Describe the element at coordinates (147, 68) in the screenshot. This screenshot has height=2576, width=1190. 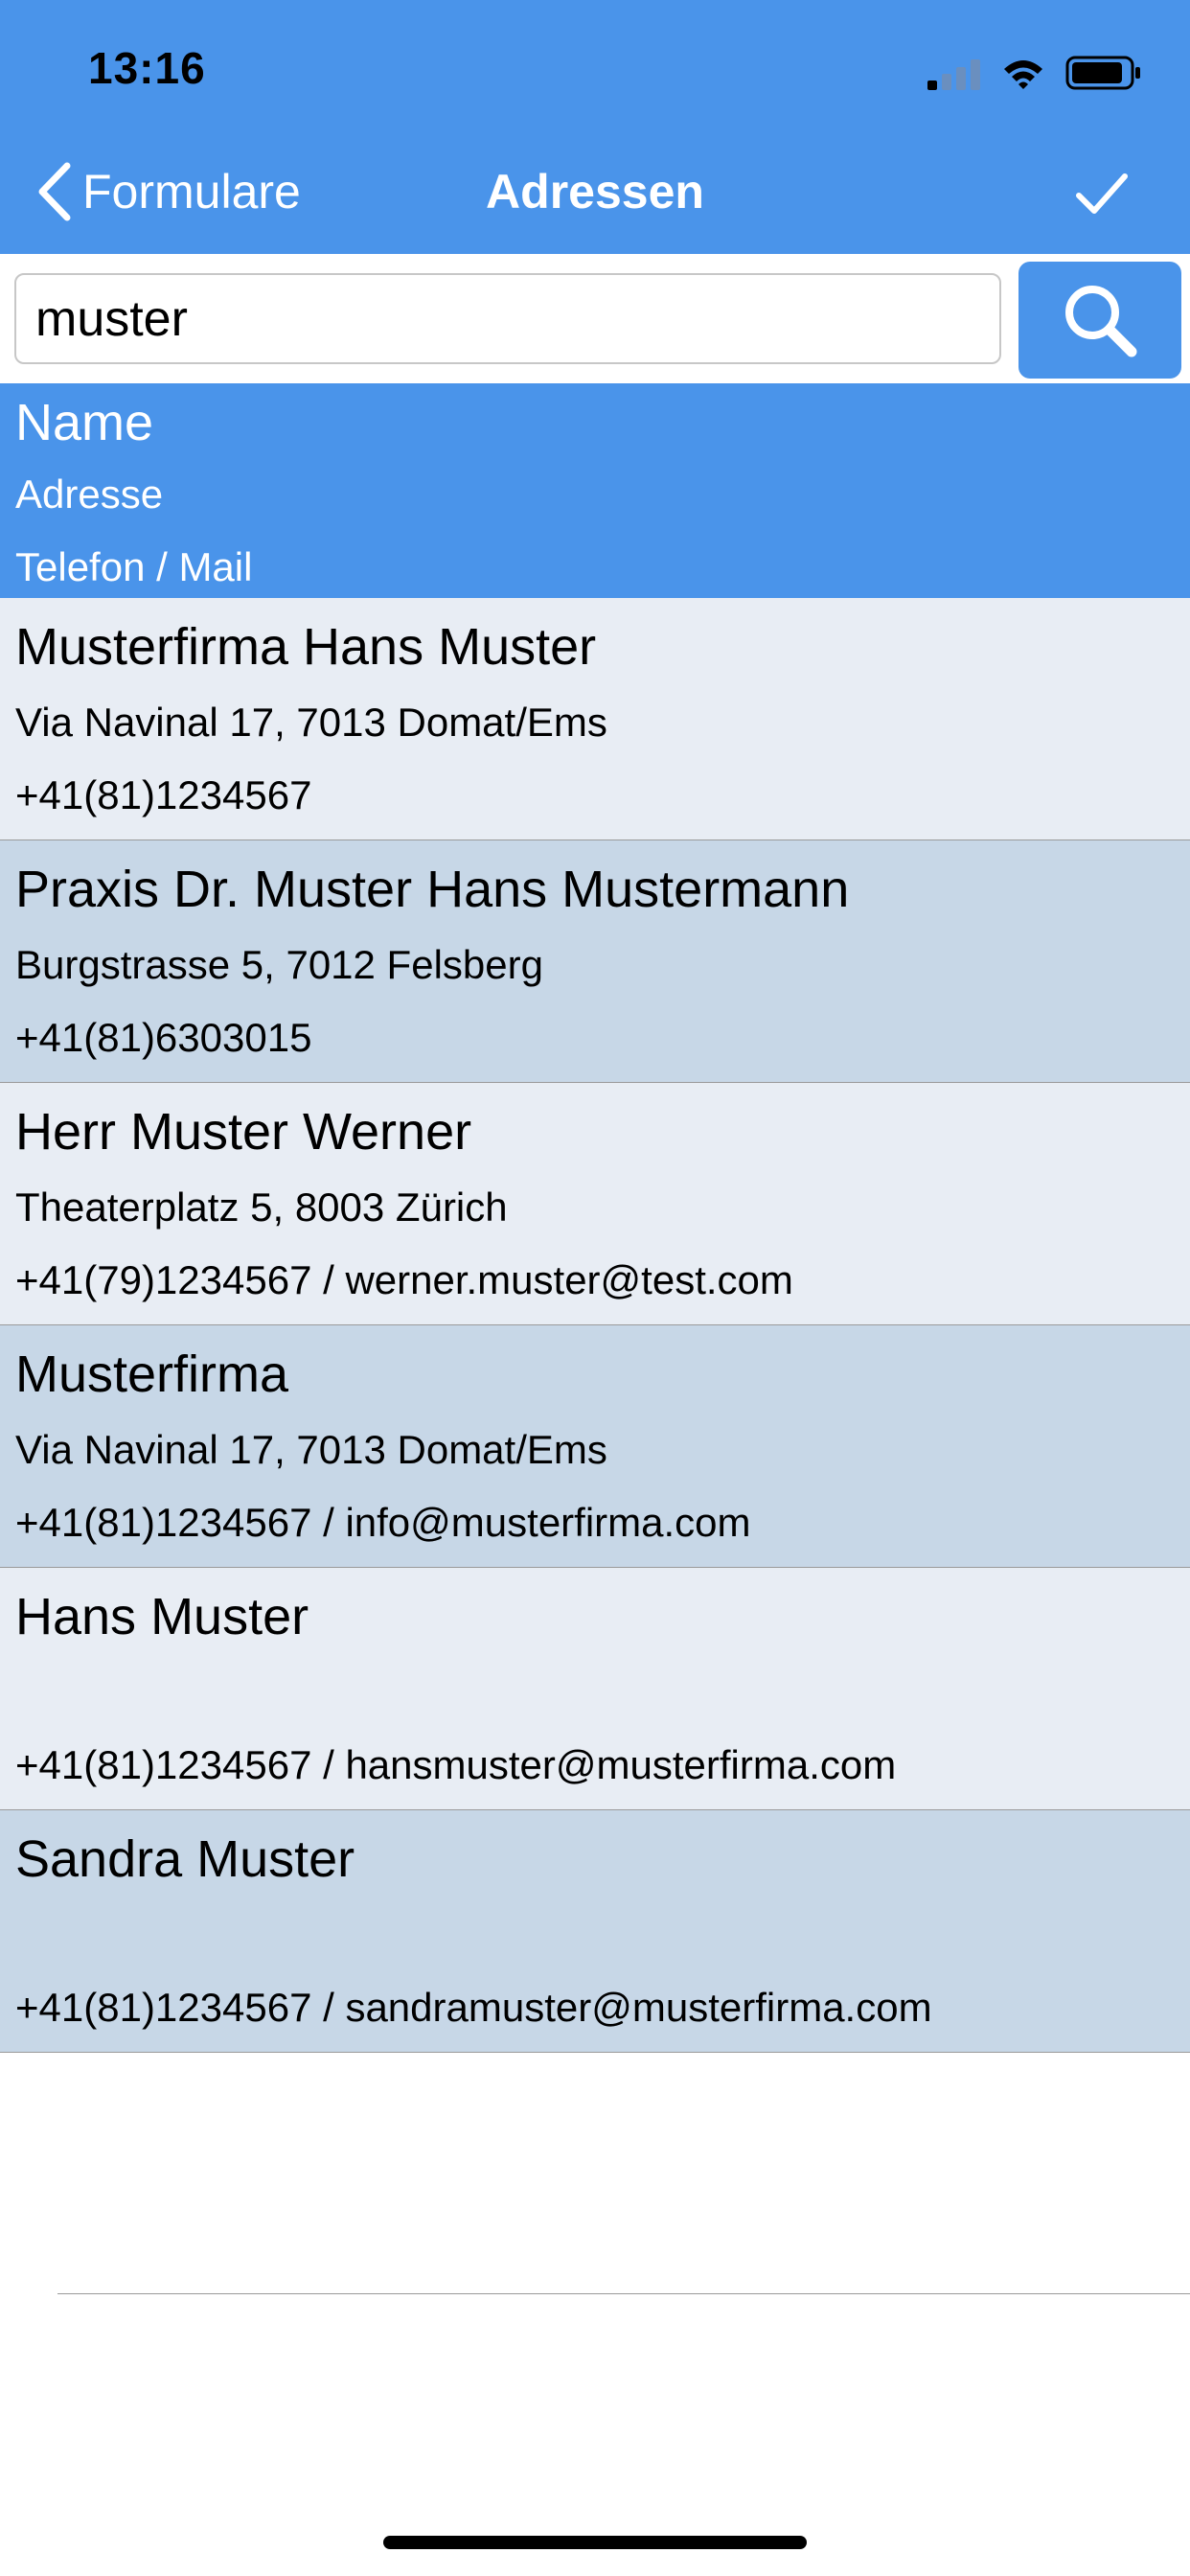
I see `status-time: 13:16` at that location.